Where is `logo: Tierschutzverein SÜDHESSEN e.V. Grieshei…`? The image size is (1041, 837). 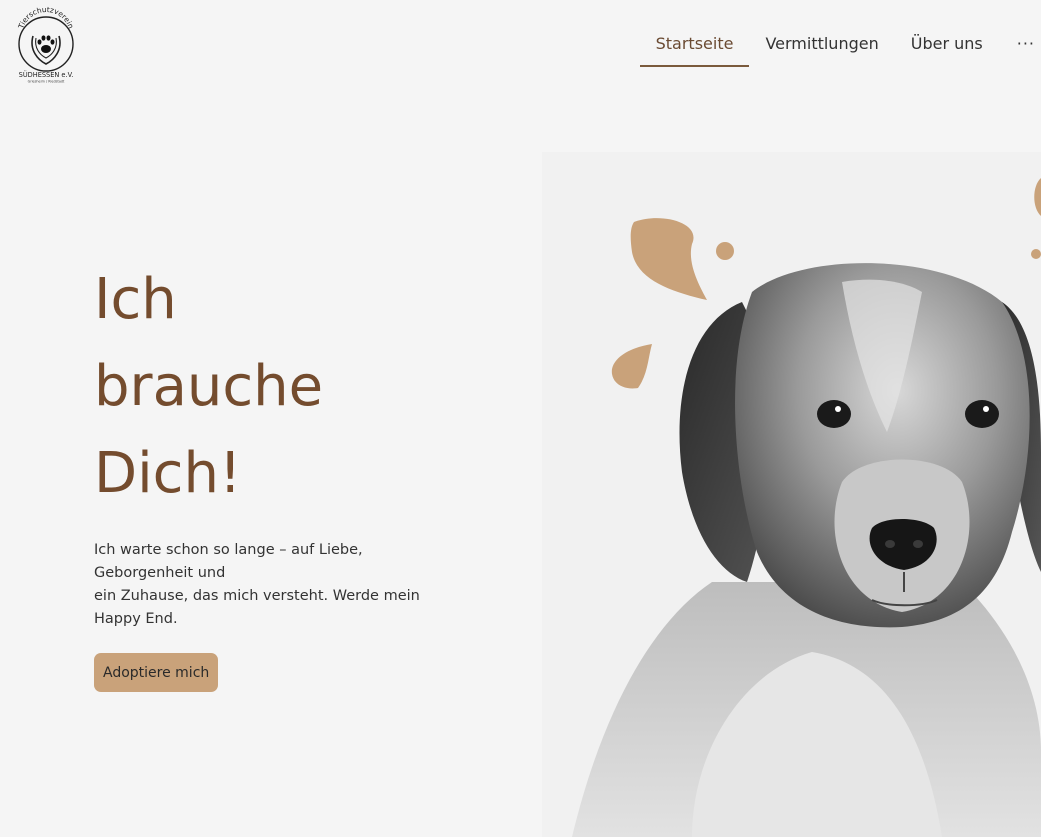
logo: Tierschutzverein SÜDHESSEN e.V. Grieshei… is located at coordinates (46, 44).